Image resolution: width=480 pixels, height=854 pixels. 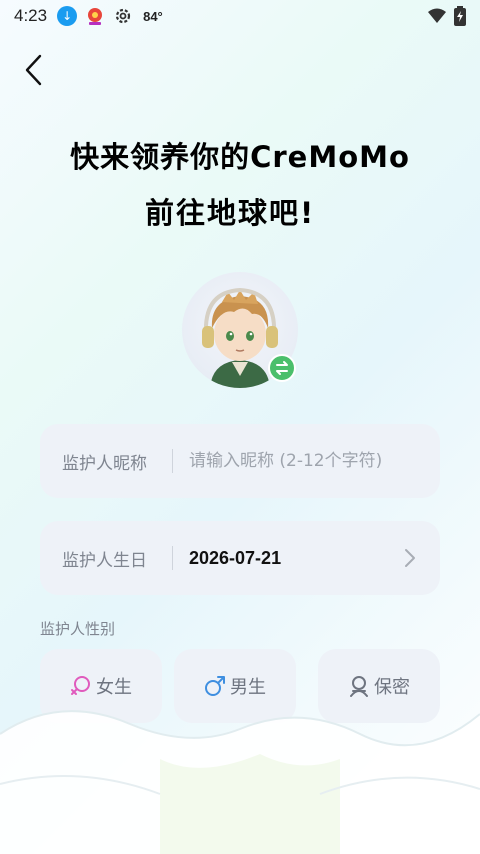 What do you see at coordinates (95, 16) in the screenshot?
I see `app-notification-icon` at bounding box center [95, 16].